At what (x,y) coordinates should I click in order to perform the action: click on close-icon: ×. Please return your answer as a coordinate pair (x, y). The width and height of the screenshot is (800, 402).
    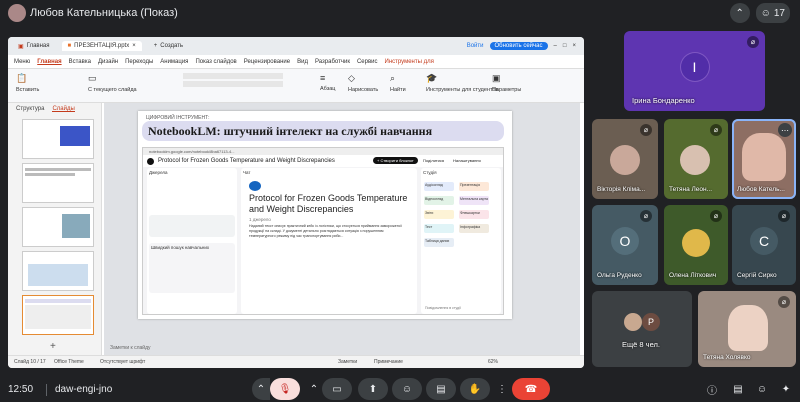
    Looking at the image, I should click on (134, 46).